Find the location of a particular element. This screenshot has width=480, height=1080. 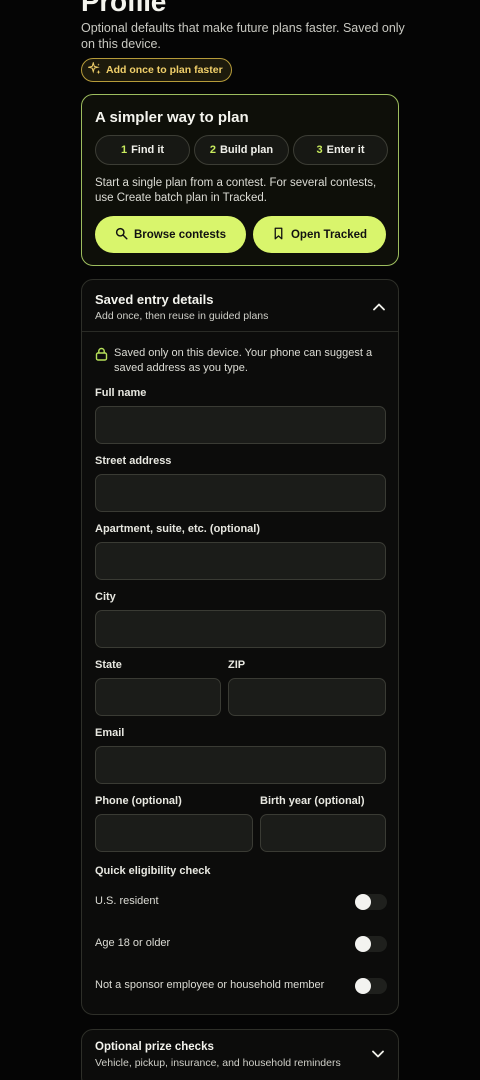

state-input is located at coordinates (158, 697).